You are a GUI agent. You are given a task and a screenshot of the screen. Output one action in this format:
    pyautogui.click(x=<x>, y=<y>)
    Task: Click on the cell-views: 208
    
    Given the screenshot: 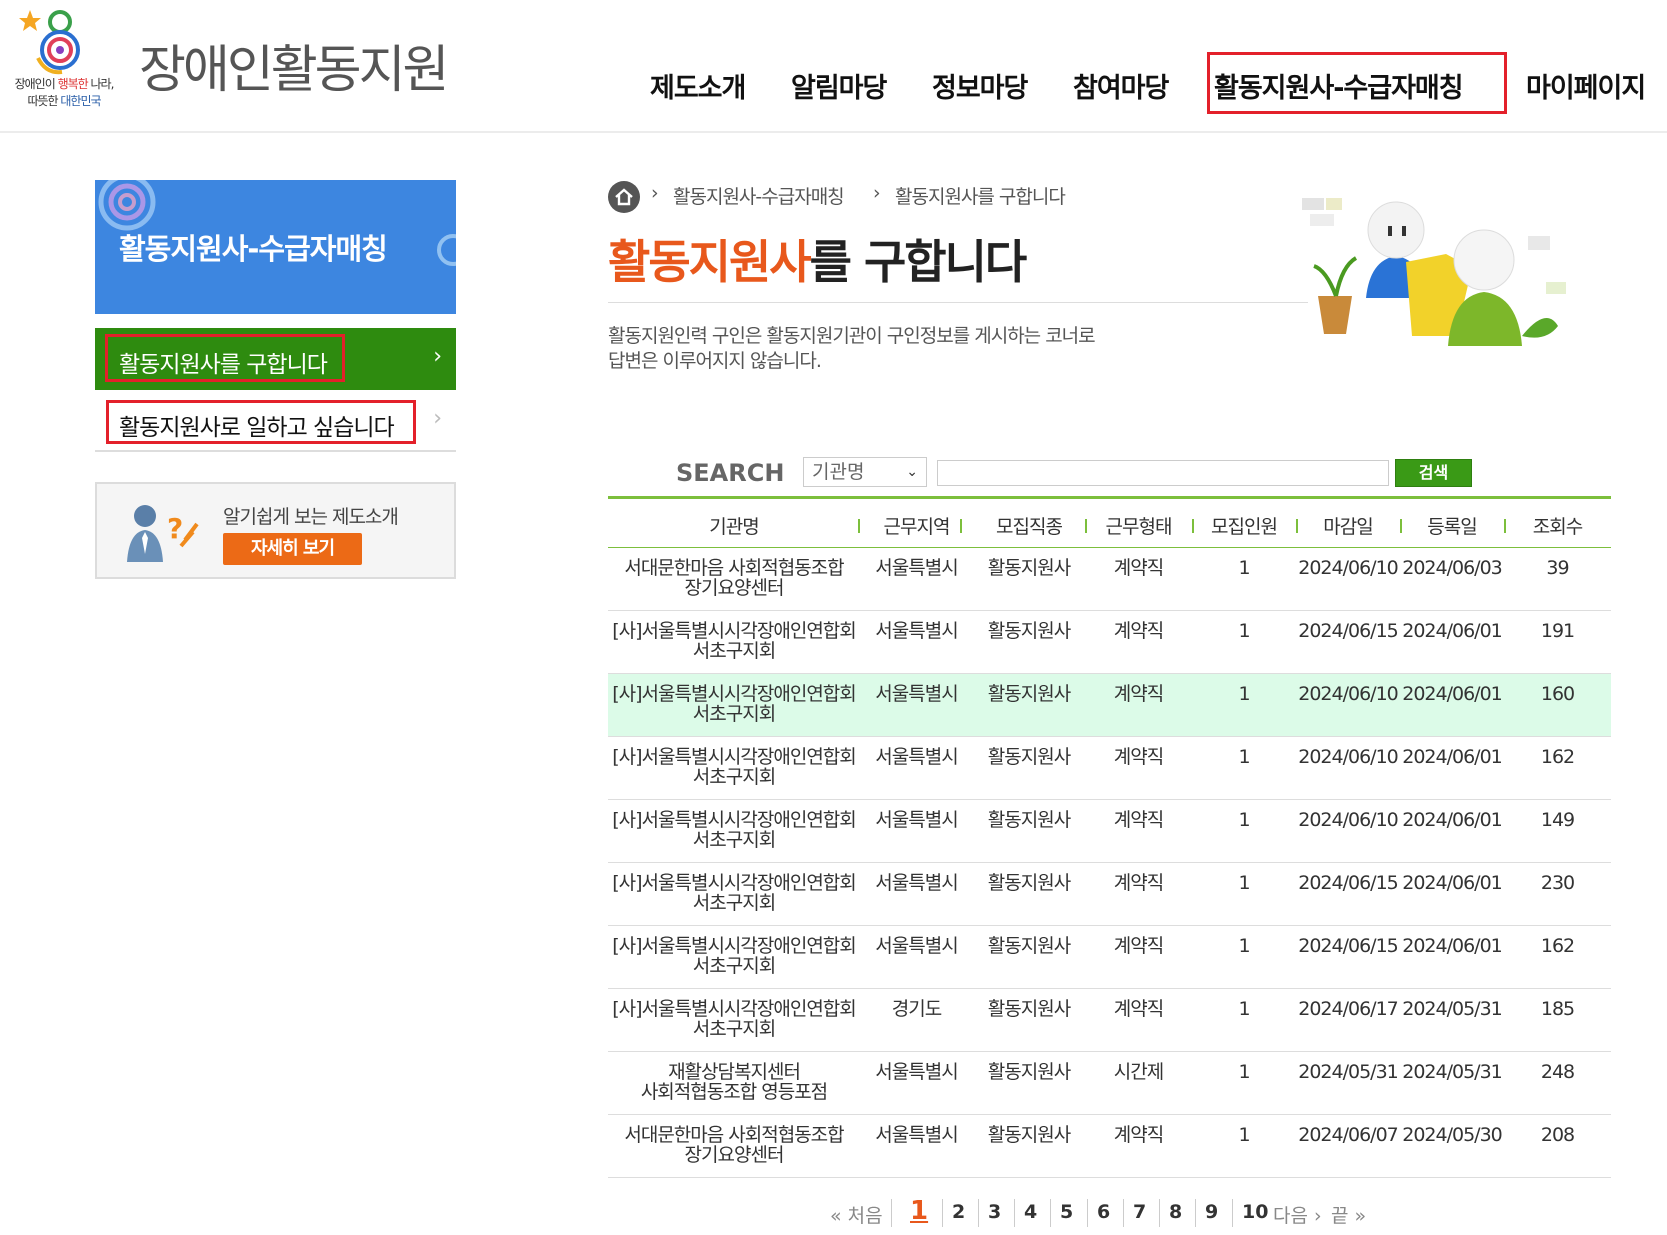 What is the action you would take?
    pyautogui.click(x=1557, y=1135)
    